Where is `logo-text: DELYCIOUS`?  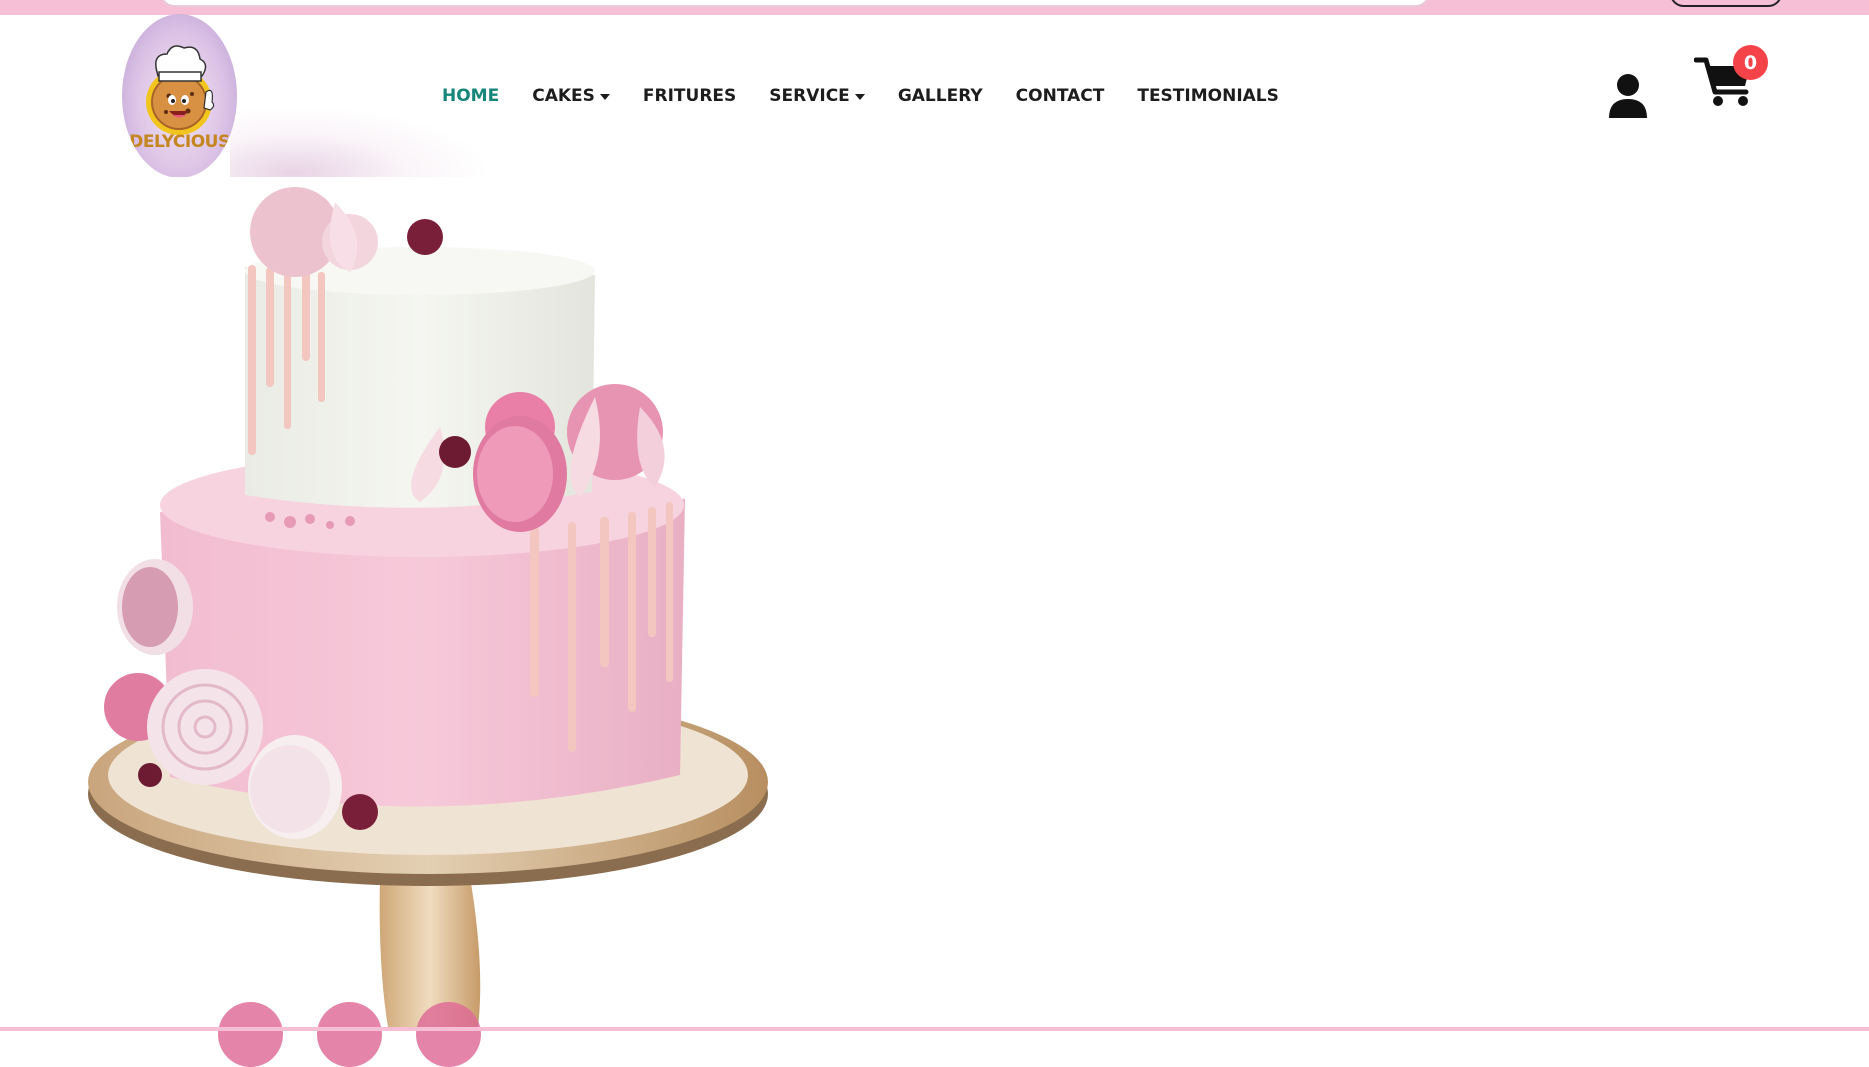
logo-text: DELYCIOUS is located at coordinates (179, 142).